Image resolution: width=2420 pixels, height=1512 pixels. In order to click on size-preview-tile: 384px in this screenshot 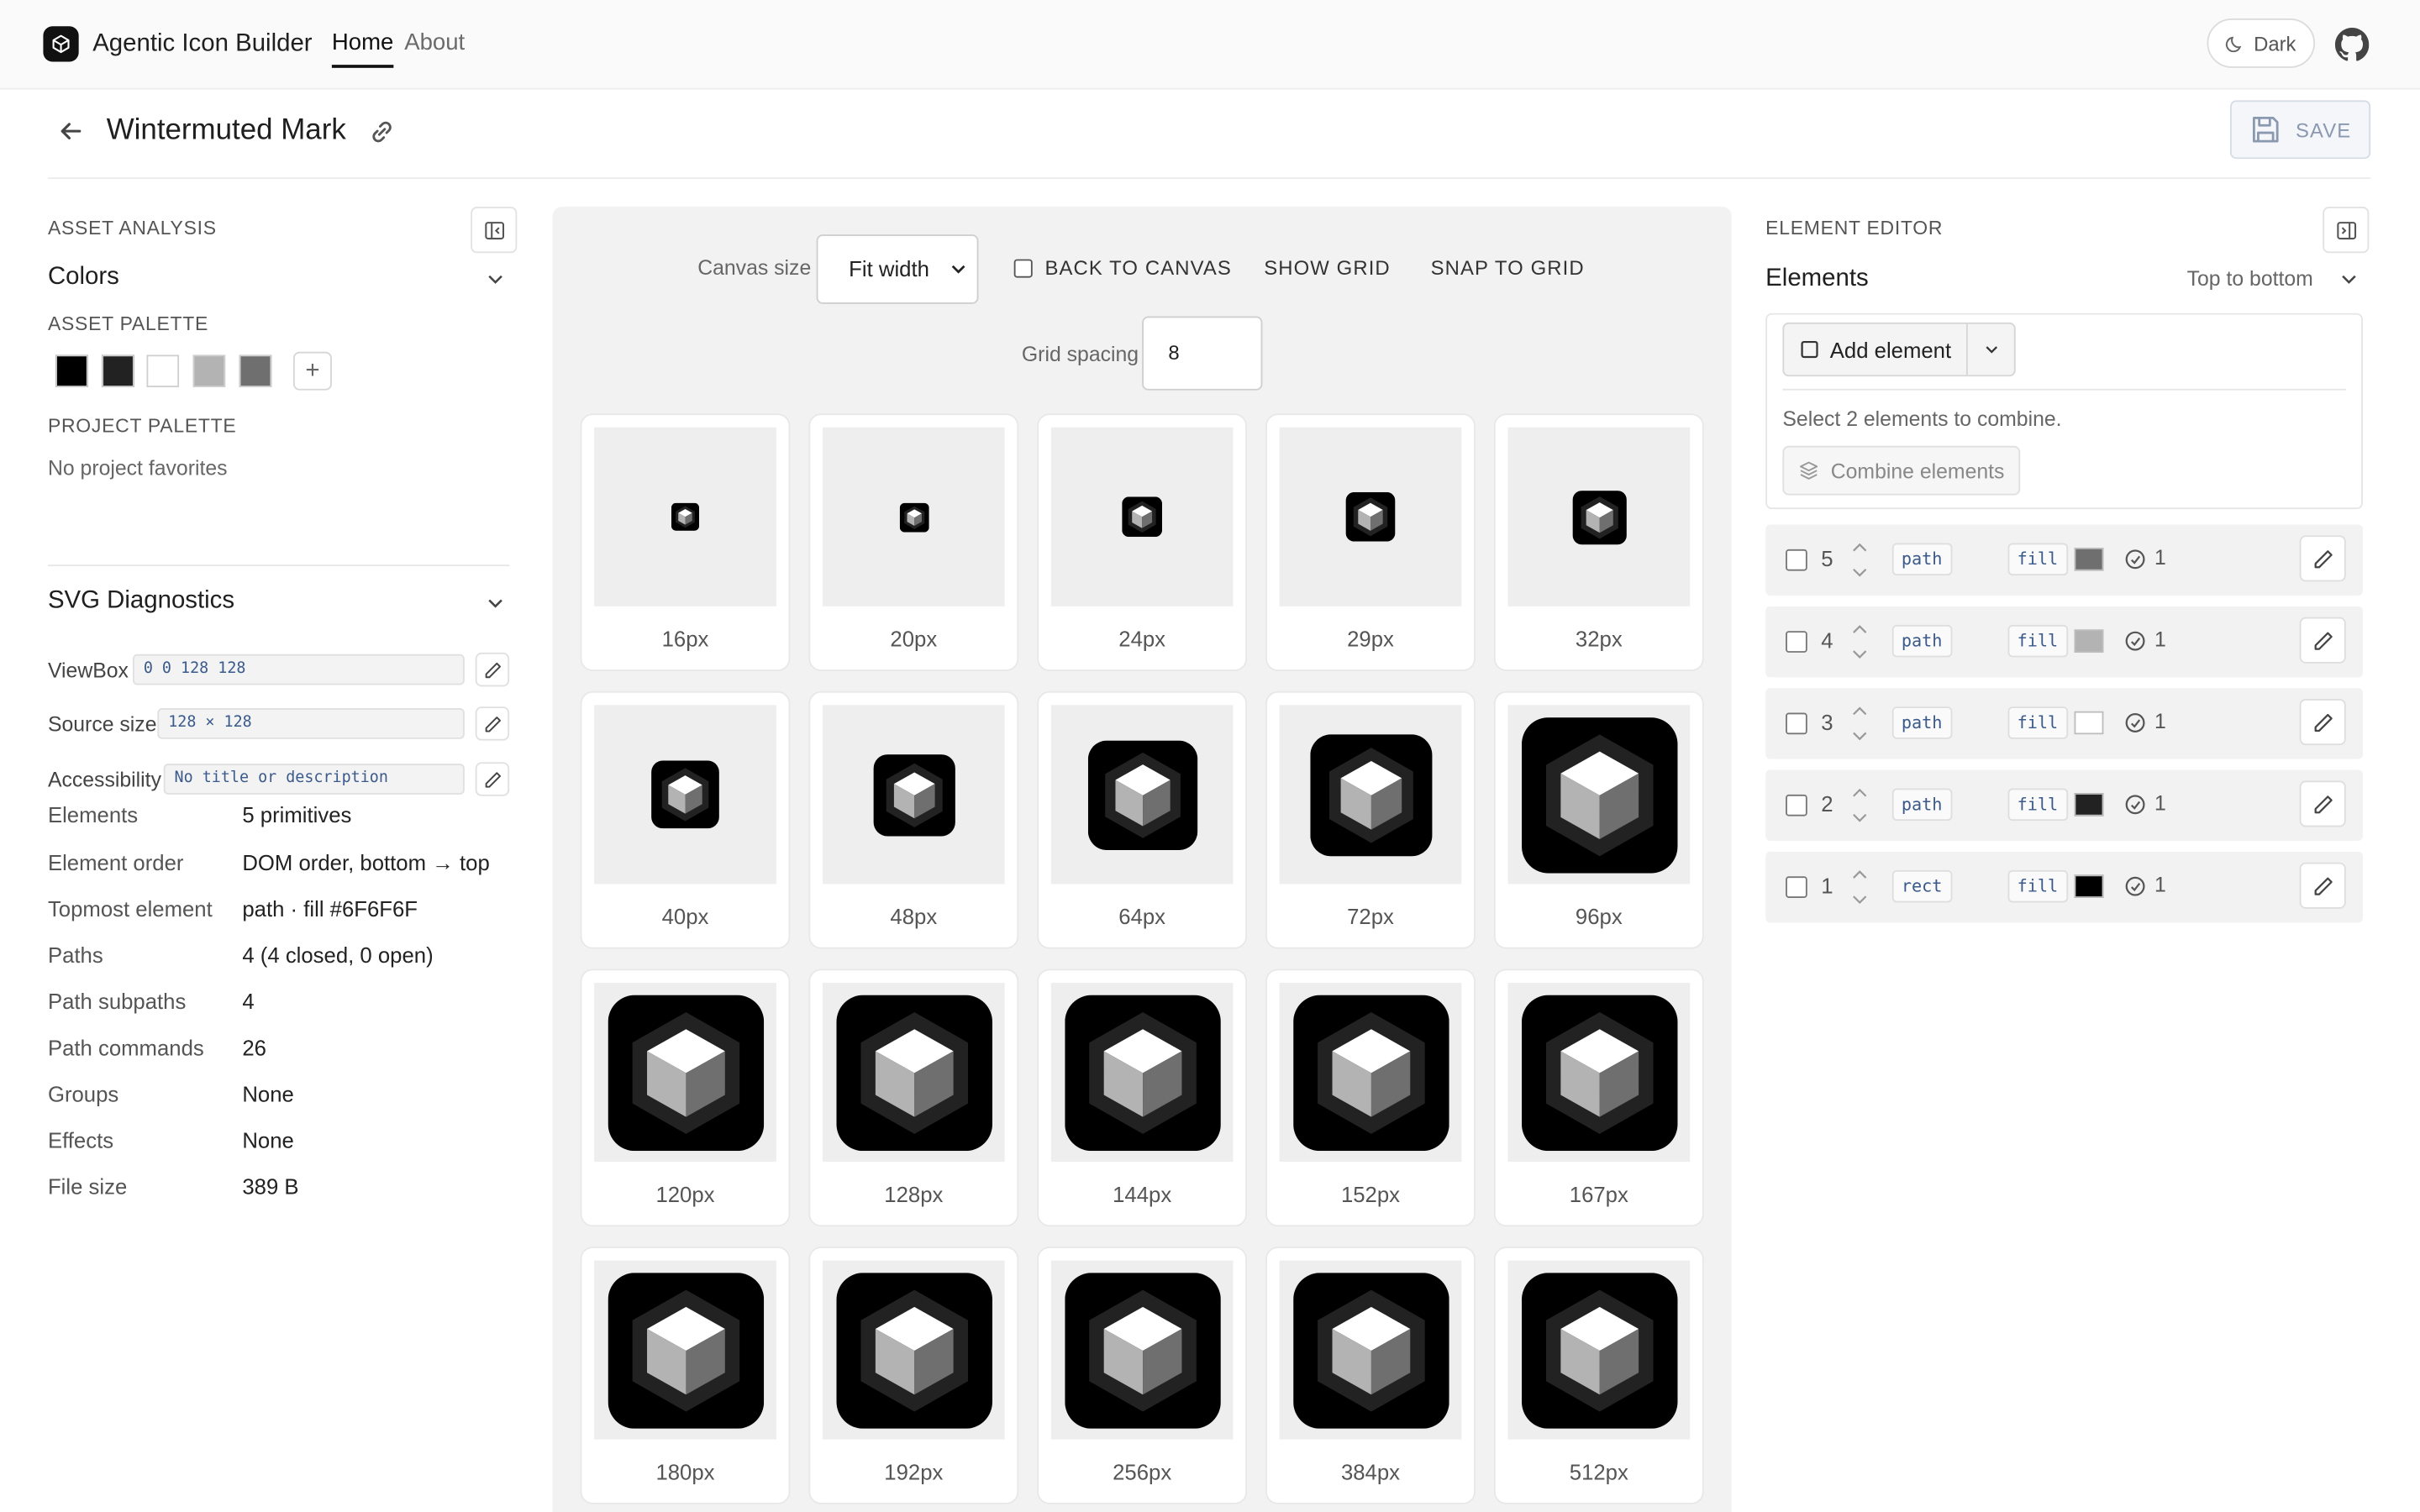, I will do `click(1371, 1375)`.